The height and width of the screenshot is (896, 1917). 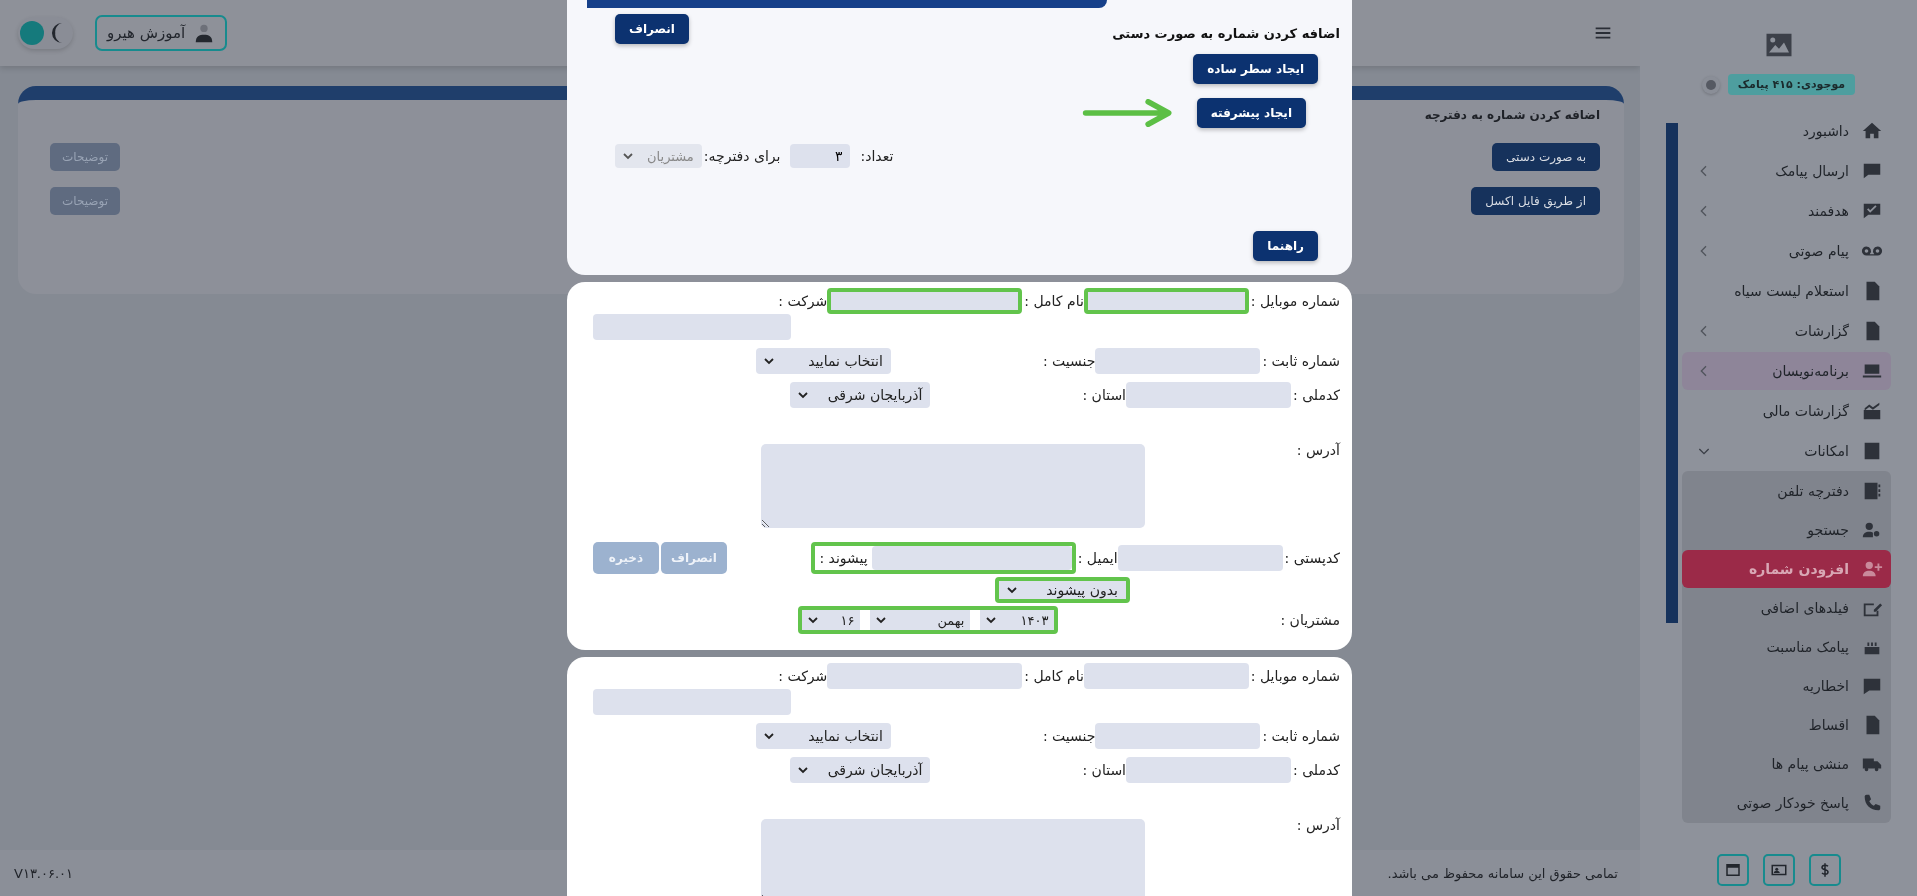 I want to click on sidebar-item: امکانات, so click(x=1786, y=451).